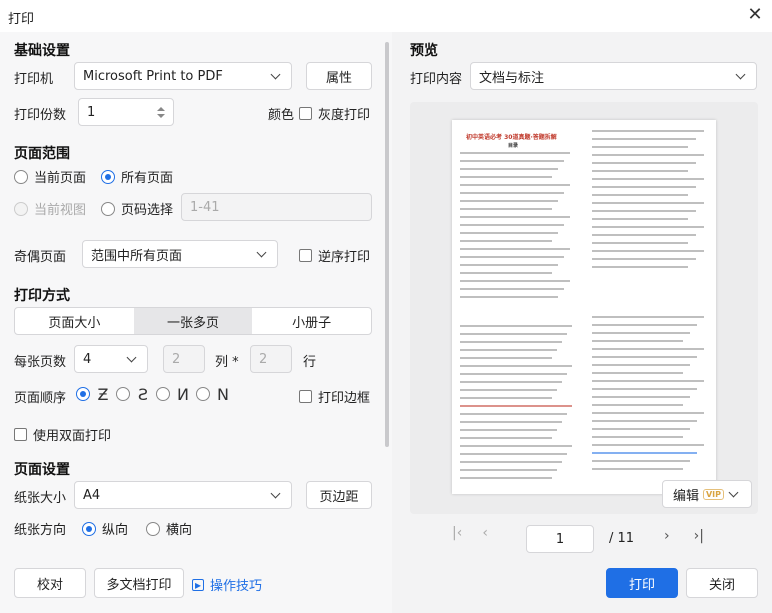 The width and height of the screenshot is (772, 613). I want to click on landscape-option: 横向, so click(169, 528).